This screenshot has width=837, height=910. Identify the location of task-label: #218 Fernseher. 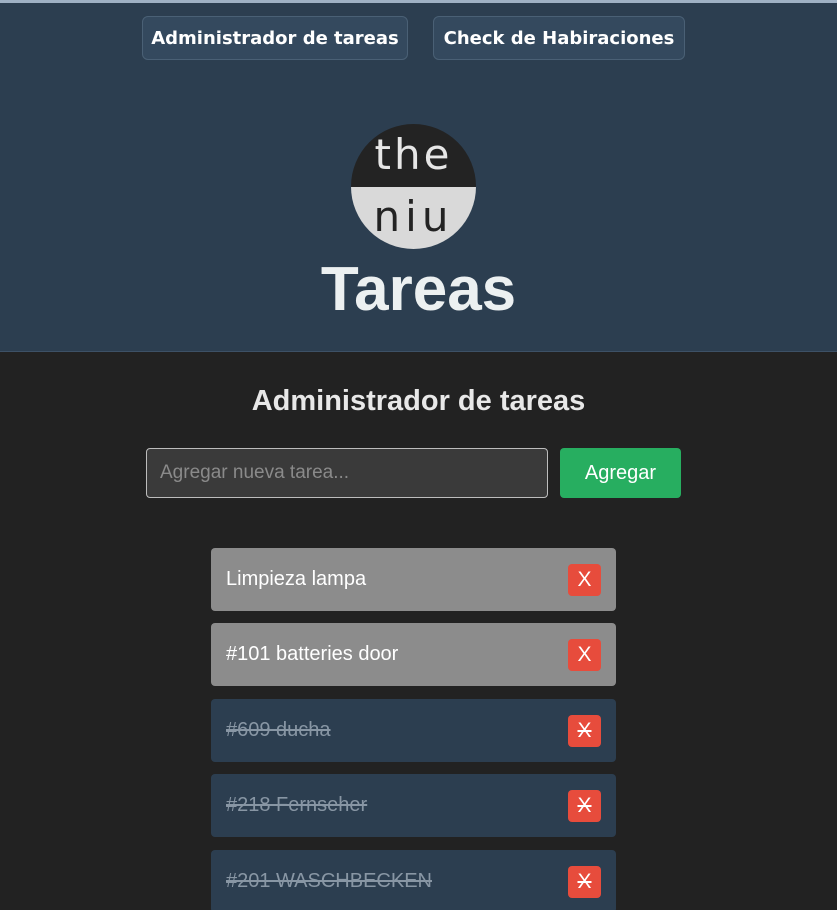
(297, 805).